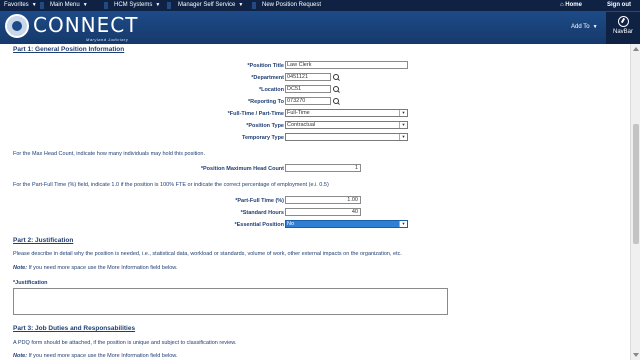 This screenshot has height=360, width=640. What do you see at coordinates (562, 5) in the screenshot?
I see `home-icon: ⌂` at bounding box center [562, 5].